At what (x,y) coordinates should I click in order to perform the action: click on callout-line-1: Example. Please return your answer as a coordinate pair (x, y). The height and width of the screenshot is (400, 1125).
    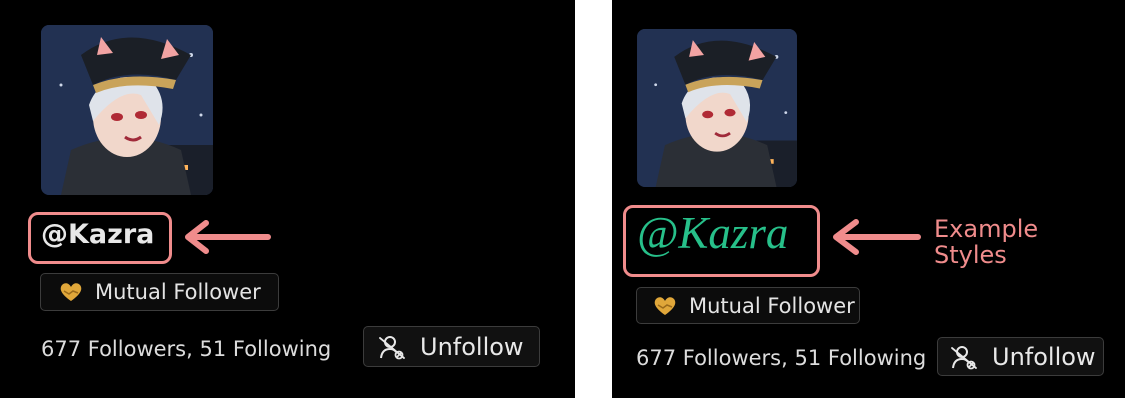
    Looking at the image, I should click on (986, 229).